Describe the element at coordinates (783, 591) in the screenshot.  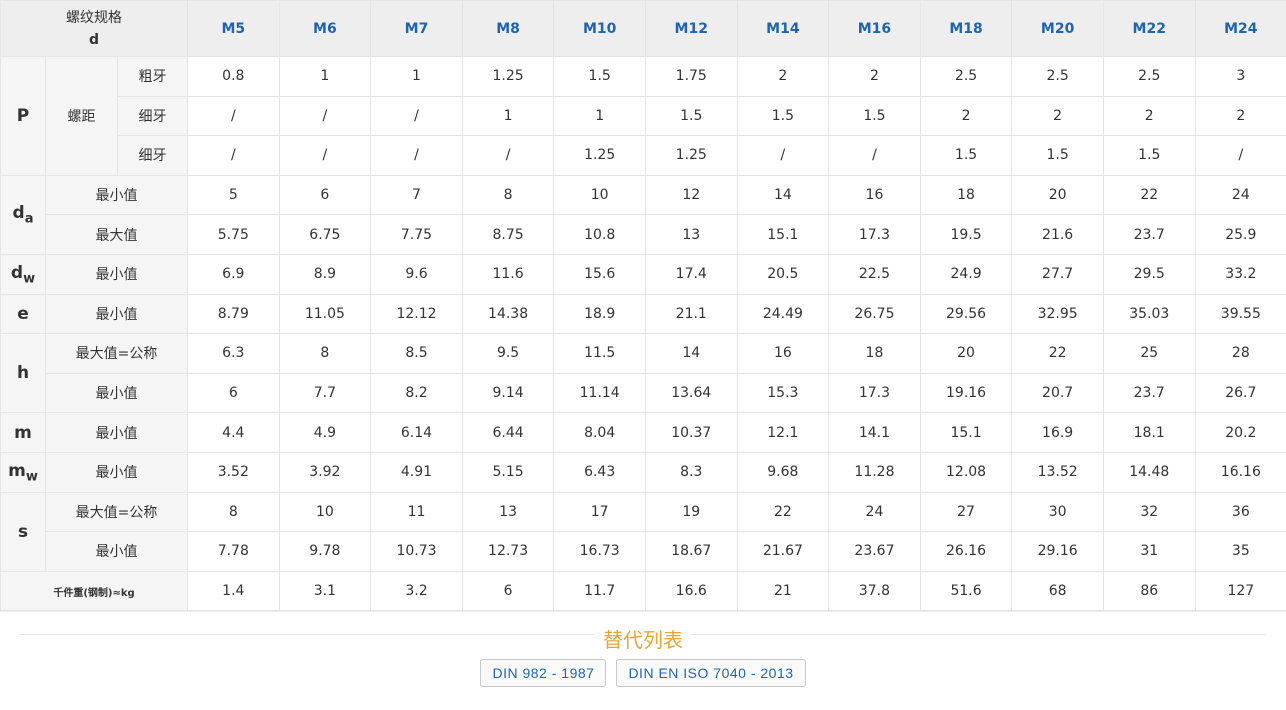
I see `value-cell: 21` at that location.